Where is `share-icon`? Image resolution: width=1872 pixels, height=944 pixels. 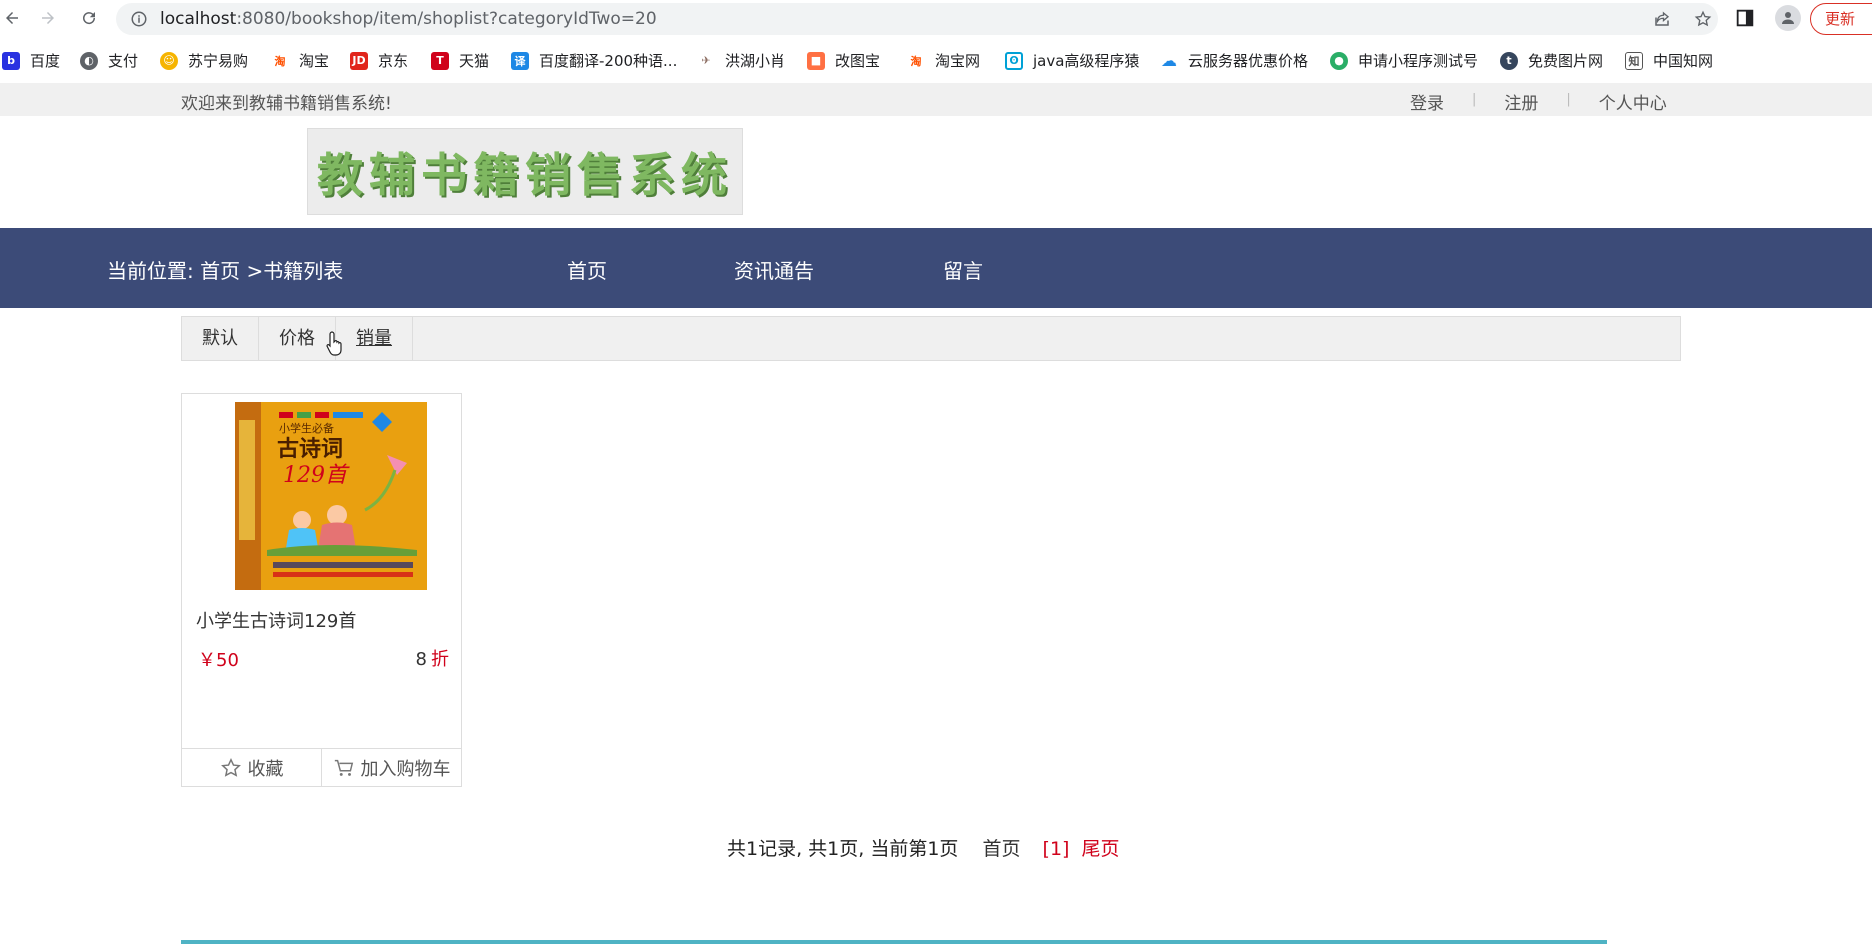 share-icon is located at coordinates (1662, 19).